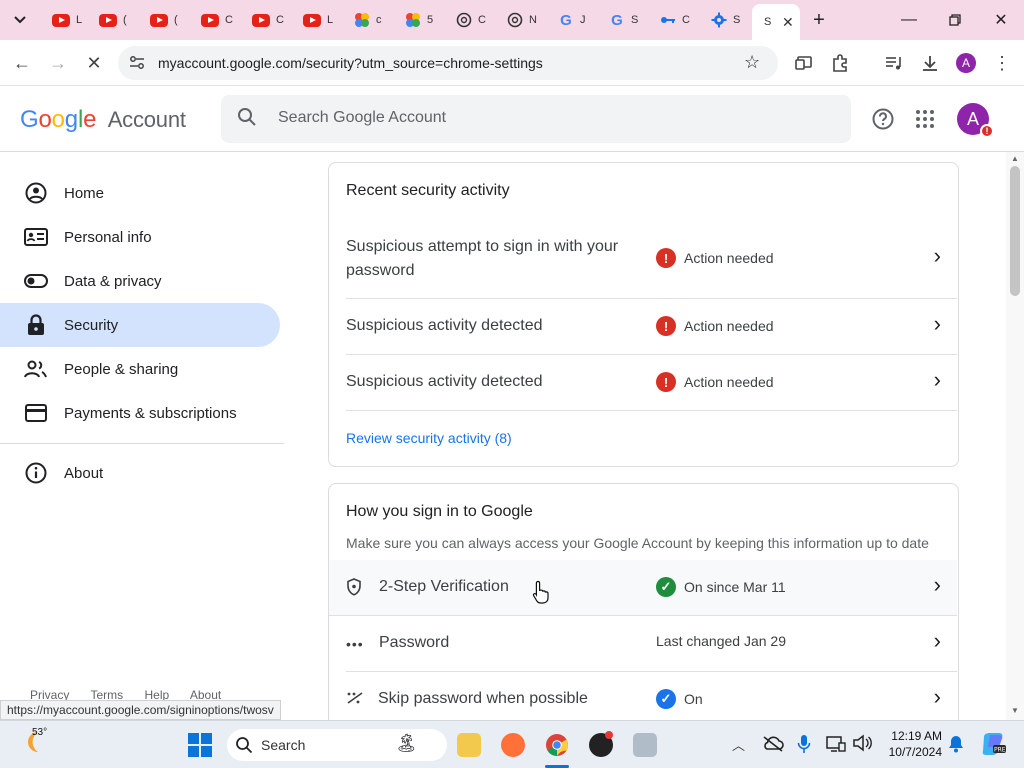 This screenshot has width=1024, height=768. I want to click on browser-menu-icon: ⋮, so click(1002, 63).